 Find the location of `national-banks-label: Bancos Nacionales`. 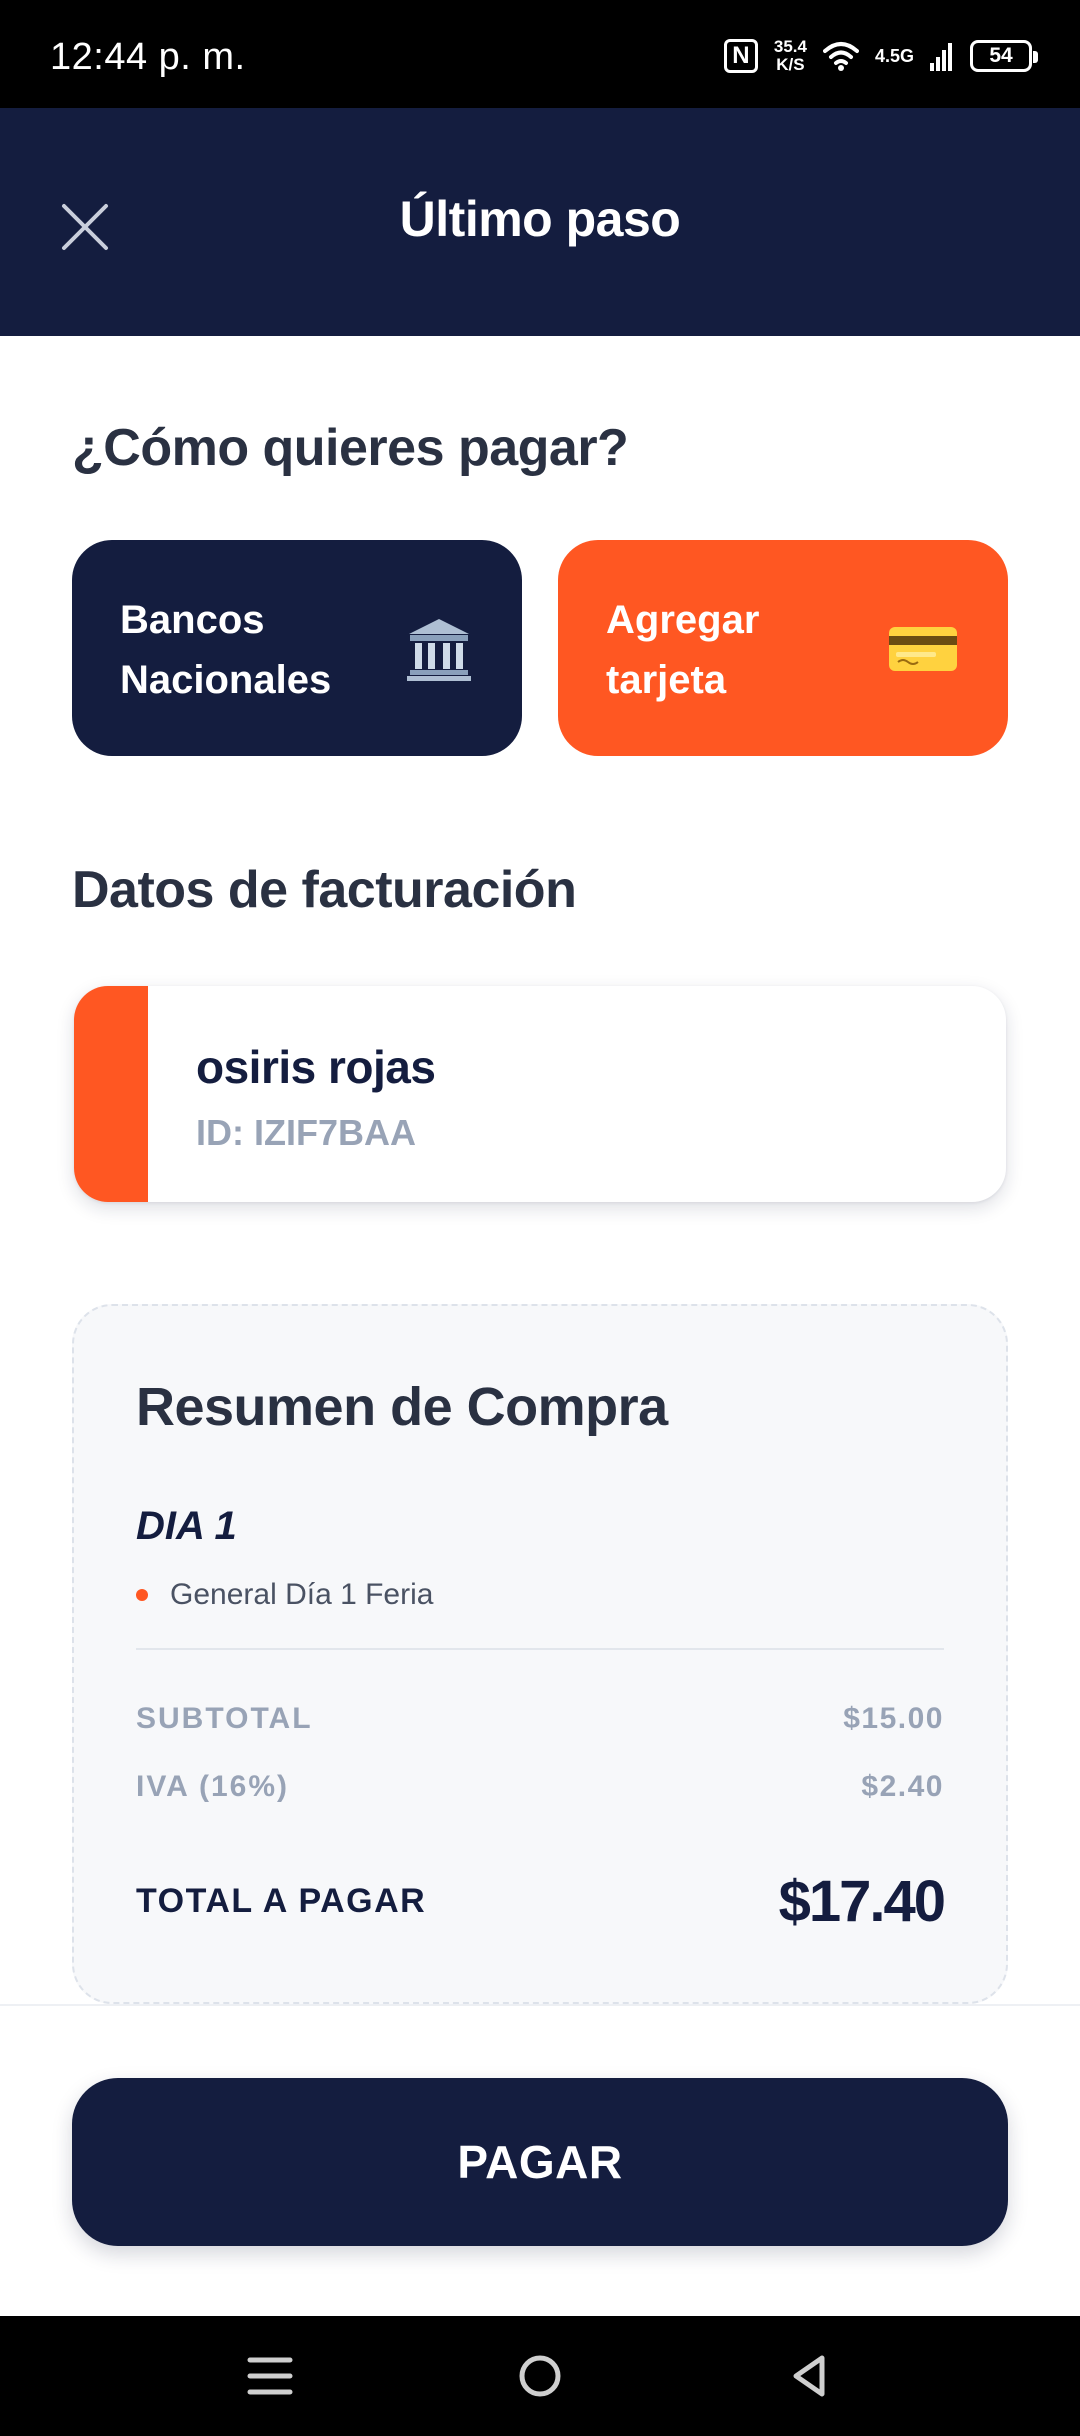

national-banks-label: Bancos Nacionales is located at coordinates (225, 650).